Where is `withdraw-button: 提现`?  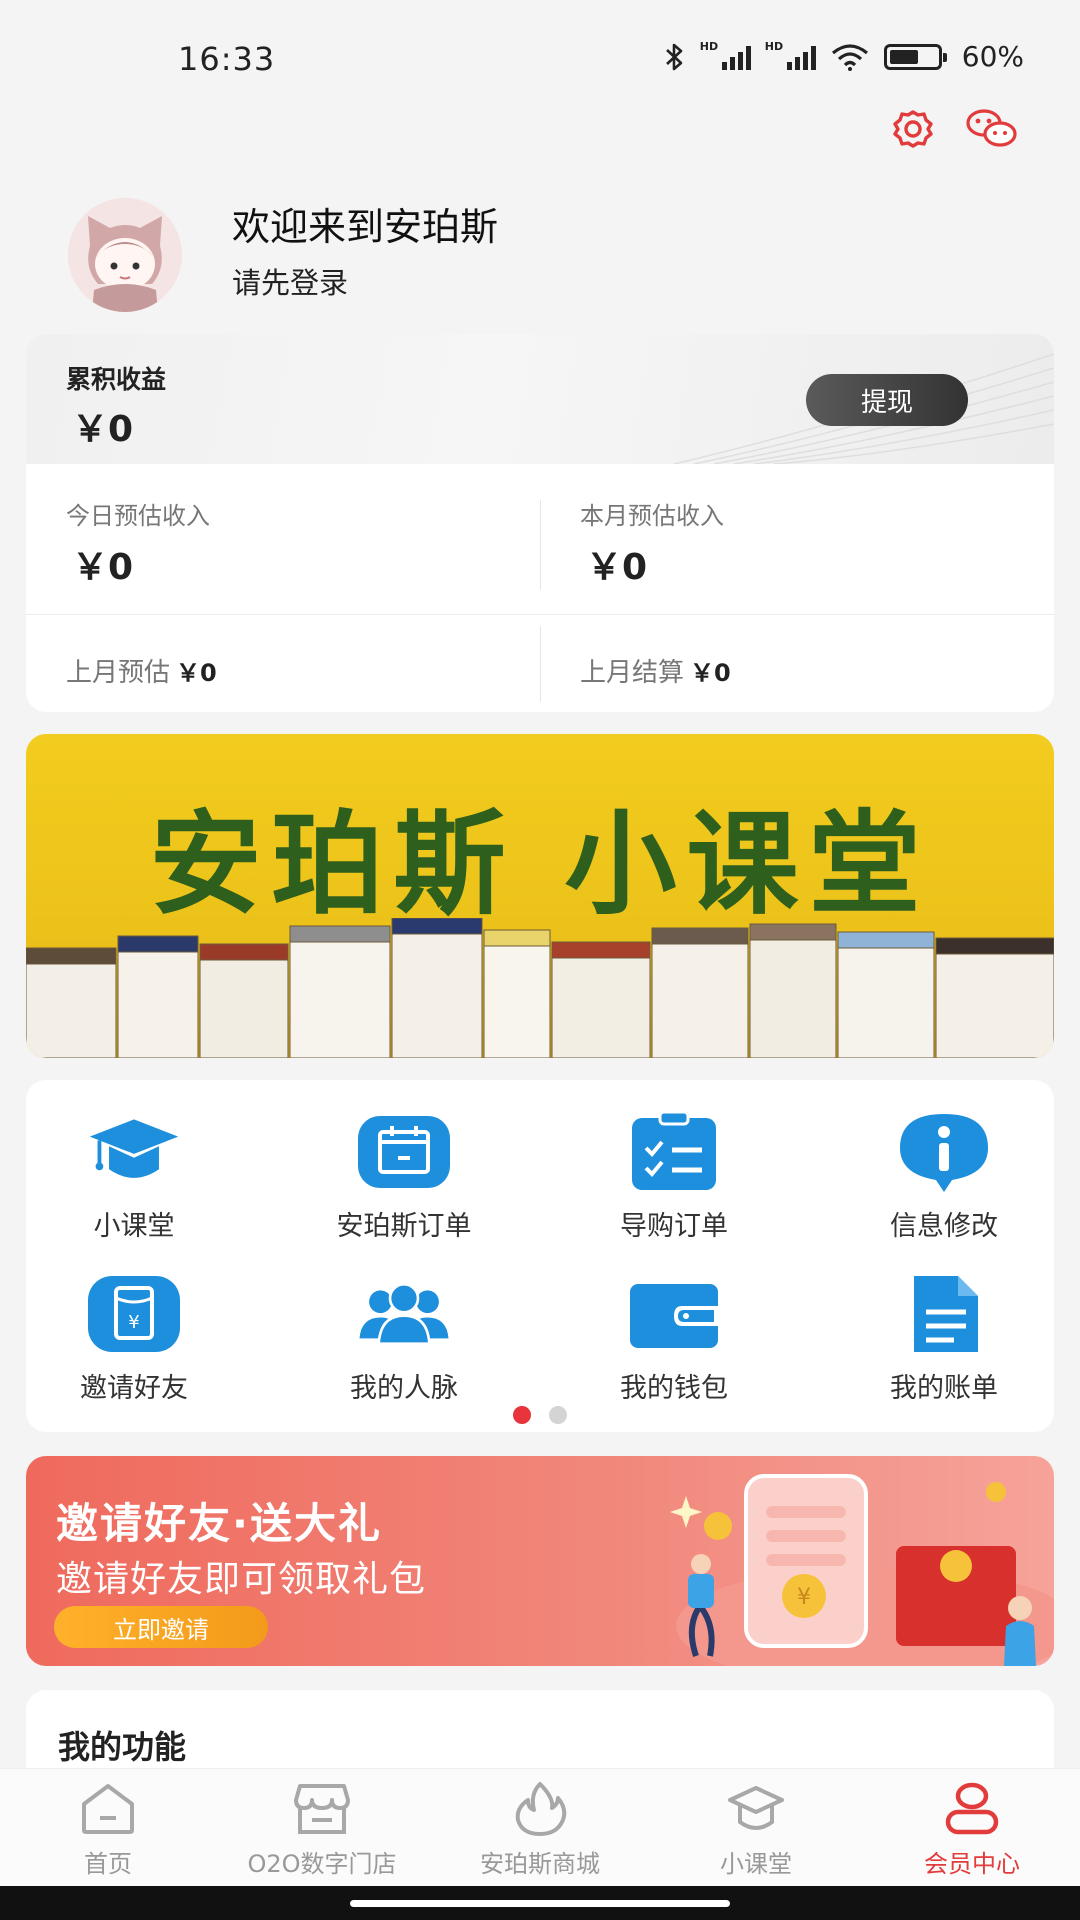
withdraw-button: 提现 is located at coordinates (887, 400).